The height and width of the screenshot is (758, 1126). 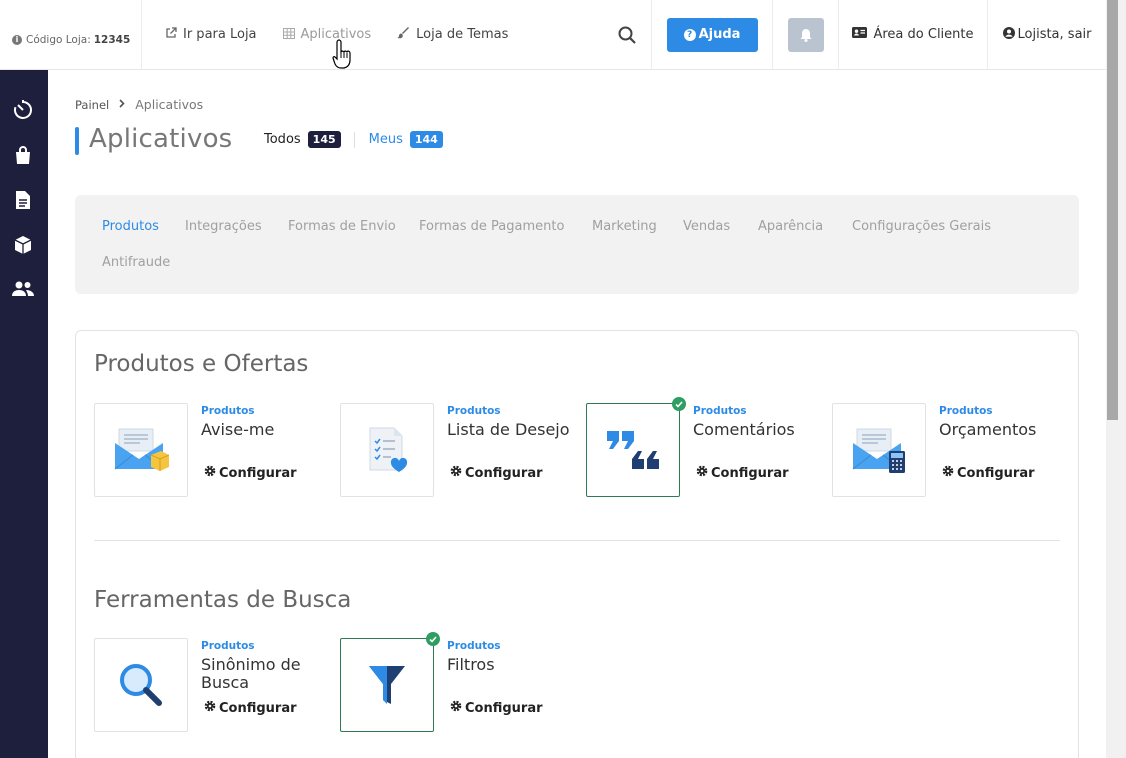 I want to click on app-icon-orcamentos, so click(x=879, y=450).